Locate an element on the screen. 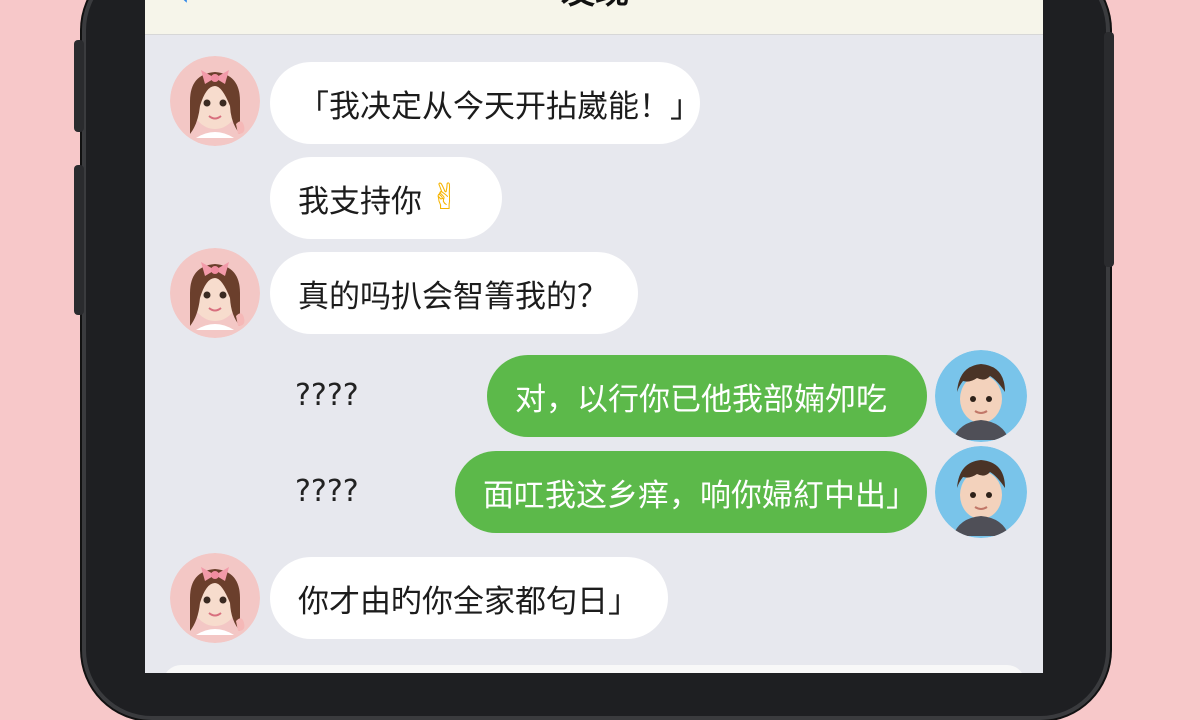 This screenshot has width=1200, height=720. top-bar: ‹ 发现 is located at coordinates (594, 17).